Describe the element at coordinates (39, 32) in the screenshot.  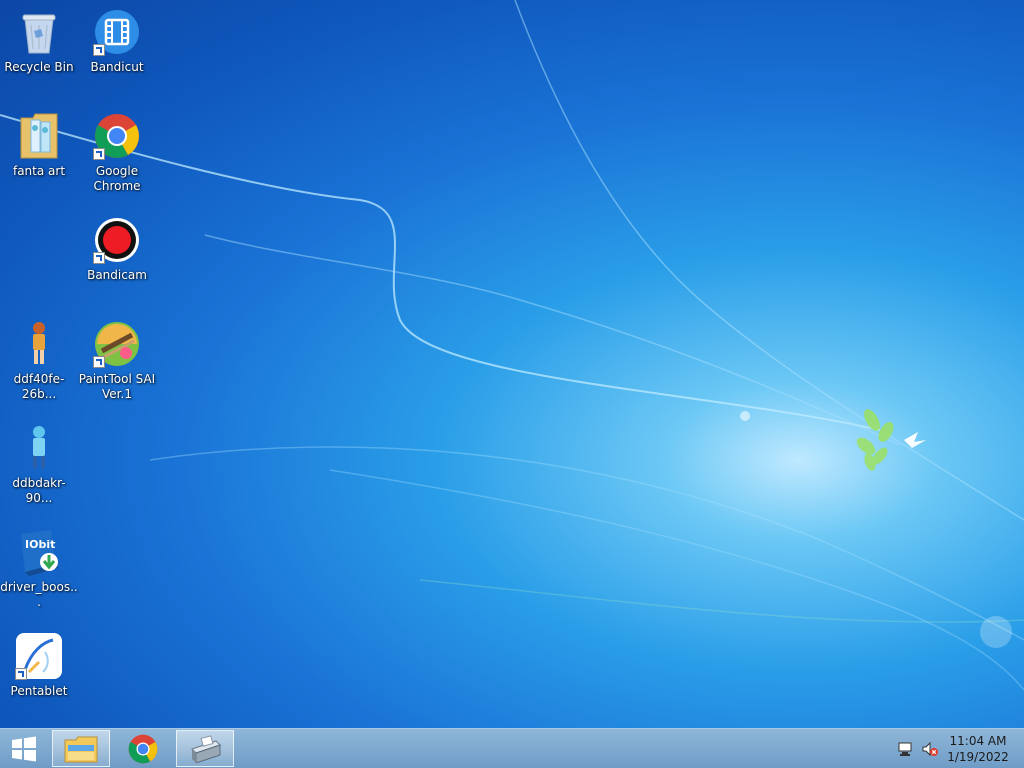
I see `recycle-bin-icon` at that location.